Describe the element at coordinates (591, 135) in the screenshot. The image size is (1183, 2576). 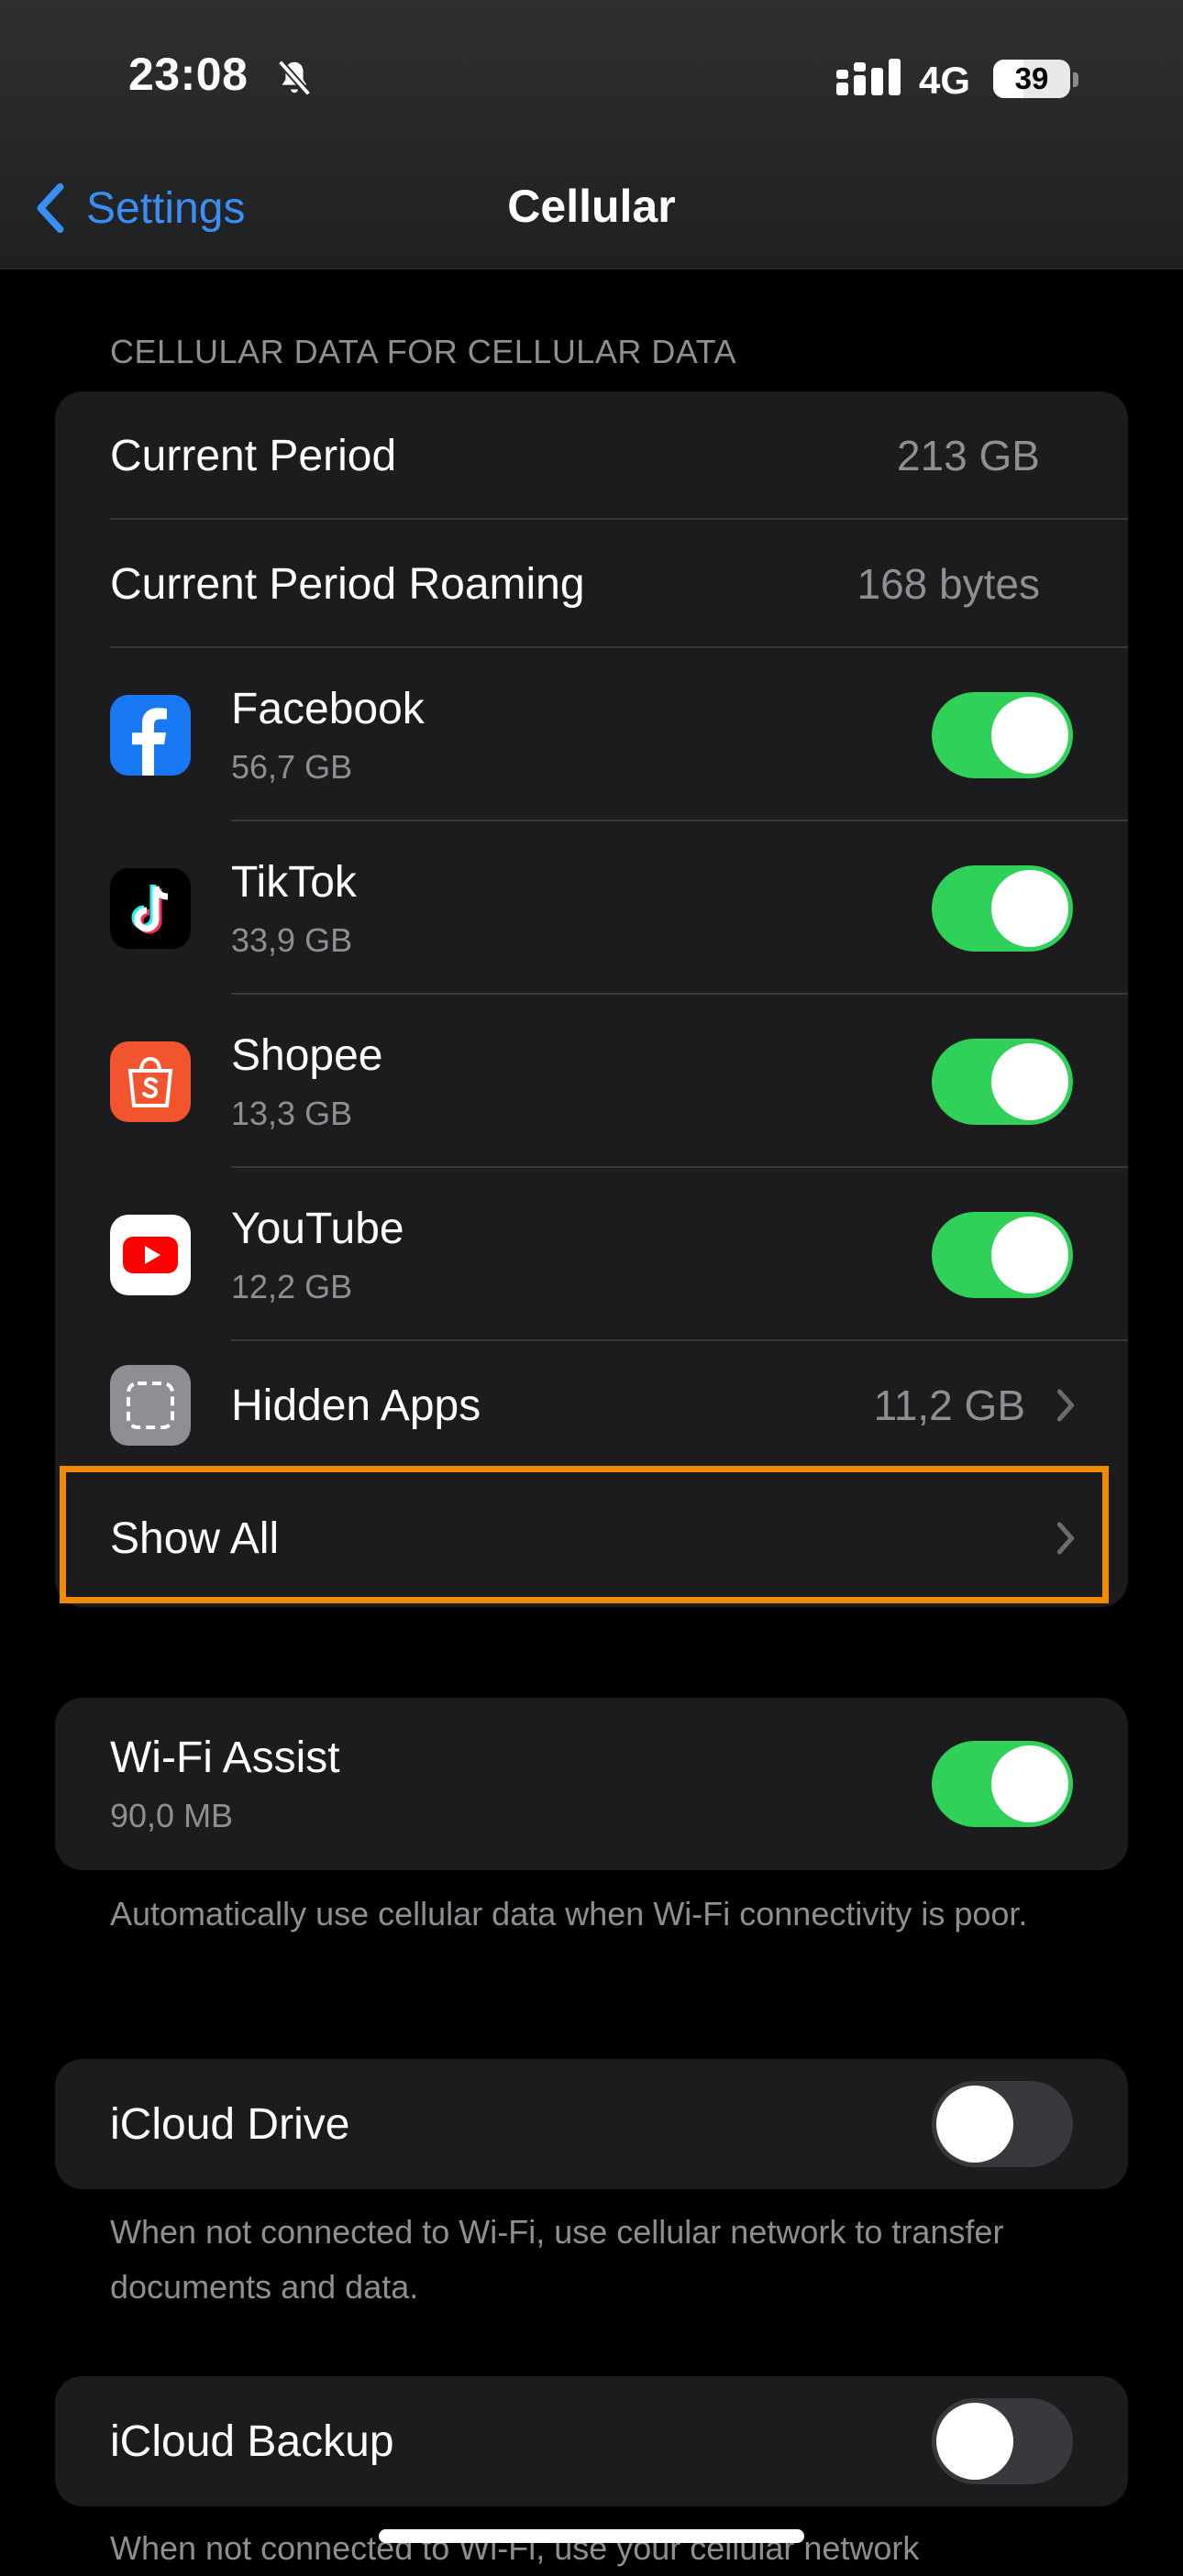
I see `navigation-bar: 23:08 4G 39 Settings Cellular` at that location.